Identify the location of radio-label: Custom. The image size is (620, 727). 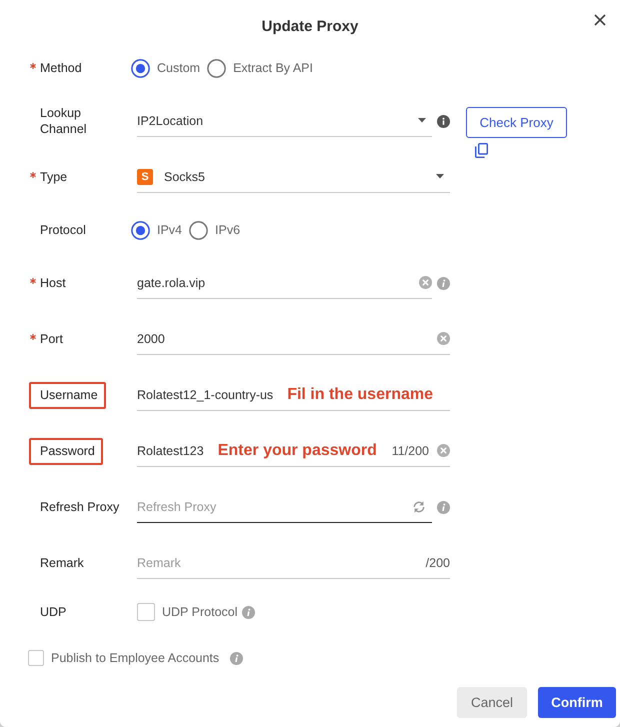
(178, 68).